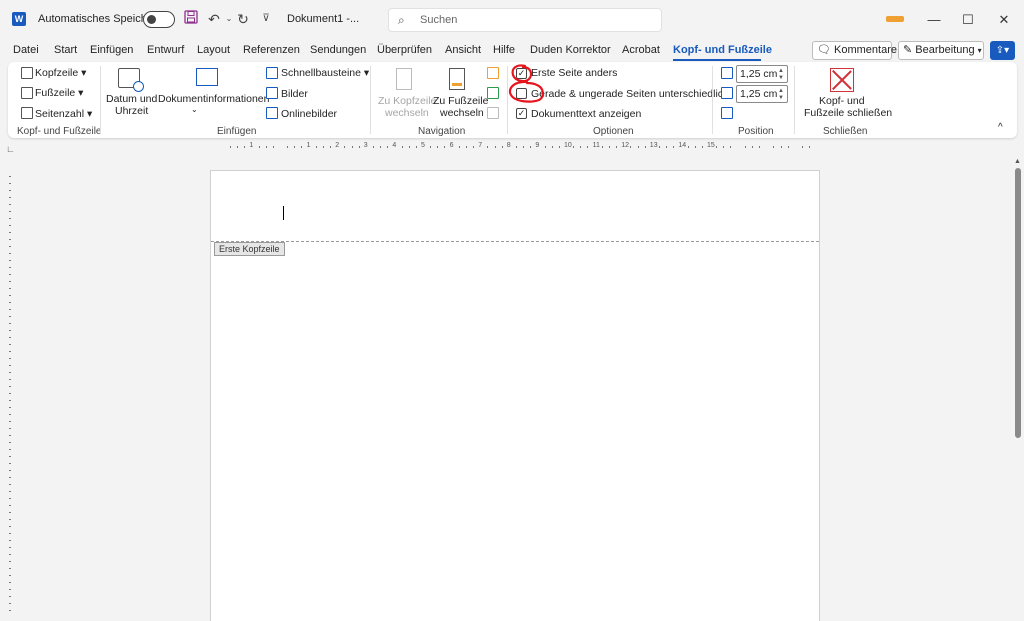 The width and height of the screenshot is (1024, 621). I want to click on header-position-spinner: 1,25 cm ▲ ▼, so click(762, 74).